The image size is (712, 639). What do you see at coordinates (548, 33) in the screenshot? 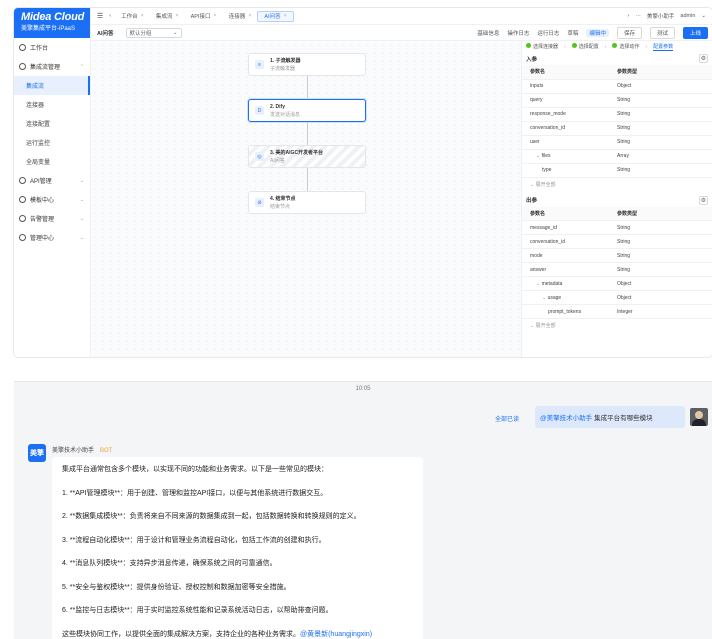
I see `run-log-button: 运行日志` at bounding box center [548, 33].